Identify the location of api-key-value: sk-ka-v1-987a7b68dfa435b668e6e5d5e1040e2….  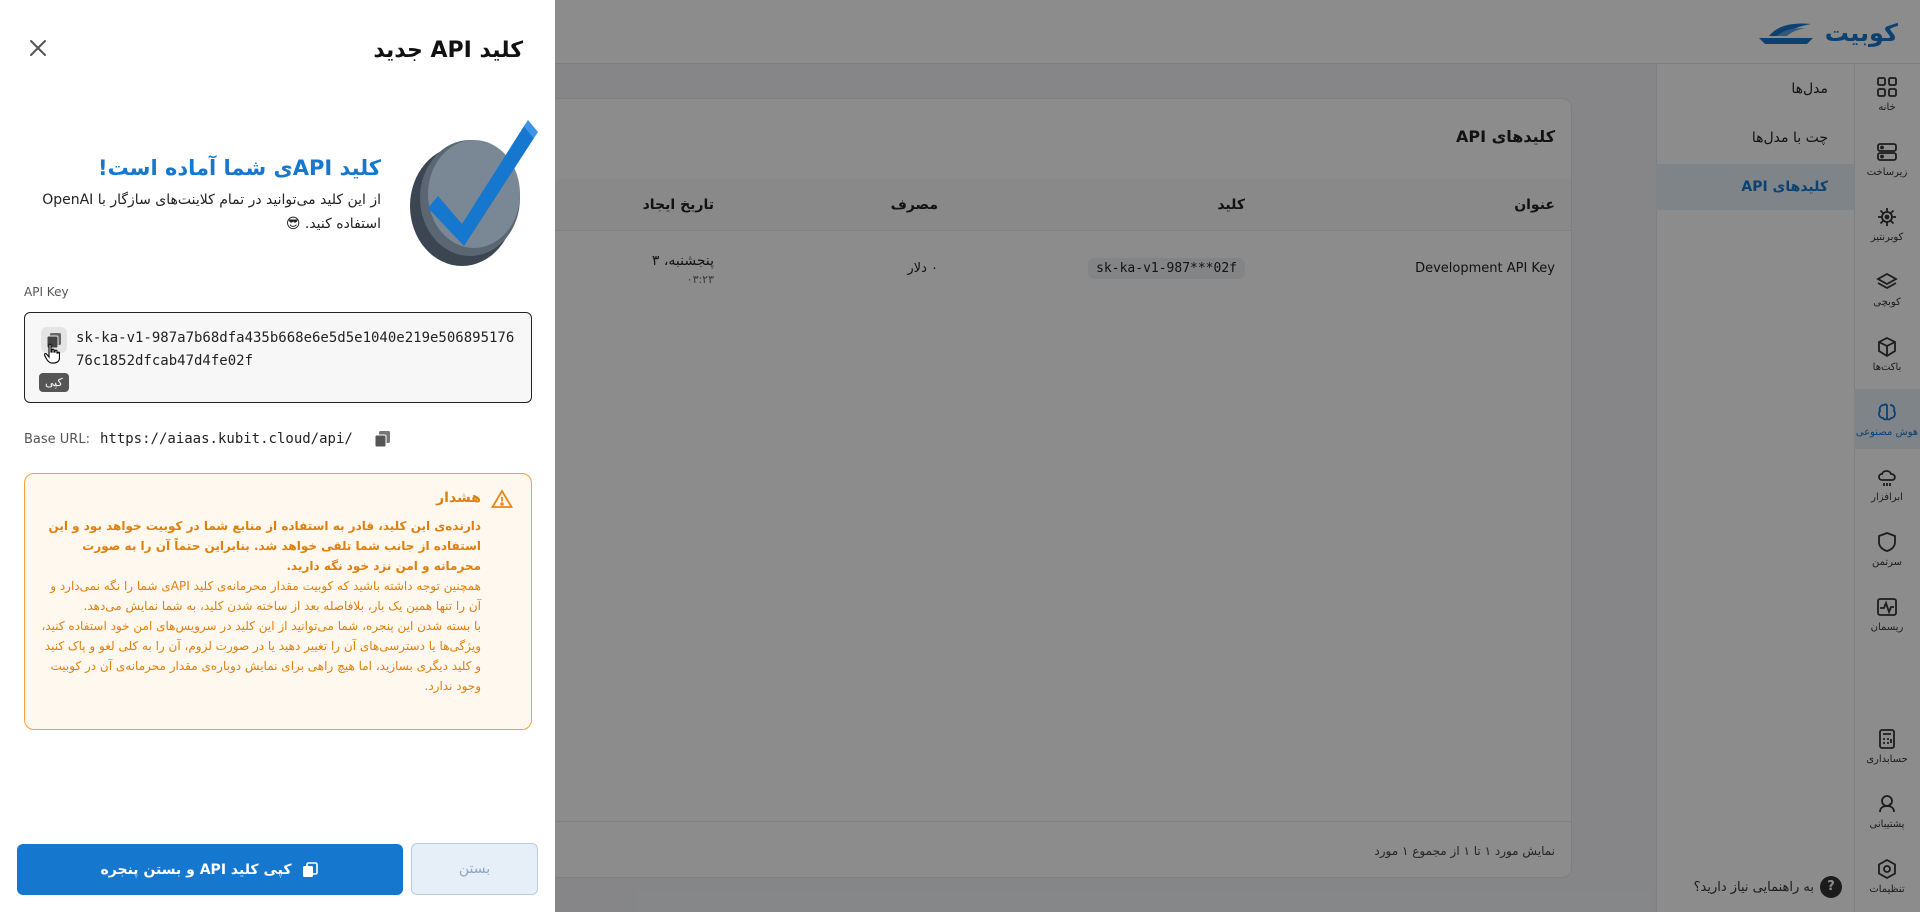
(296, 350).